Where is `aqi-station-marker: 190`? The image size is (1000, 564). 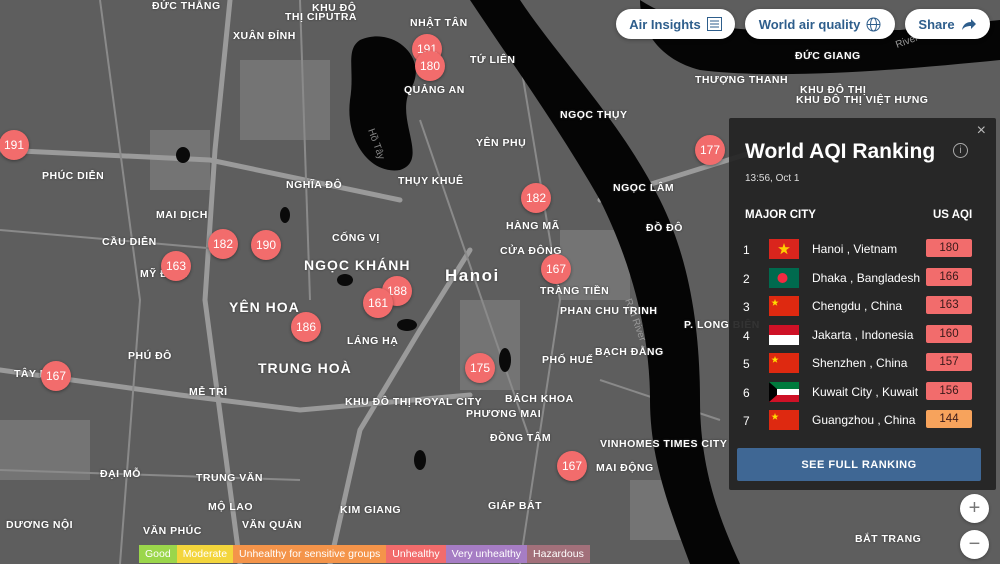 aqi-station-marker: 190 is located at coordinates (266, 245).